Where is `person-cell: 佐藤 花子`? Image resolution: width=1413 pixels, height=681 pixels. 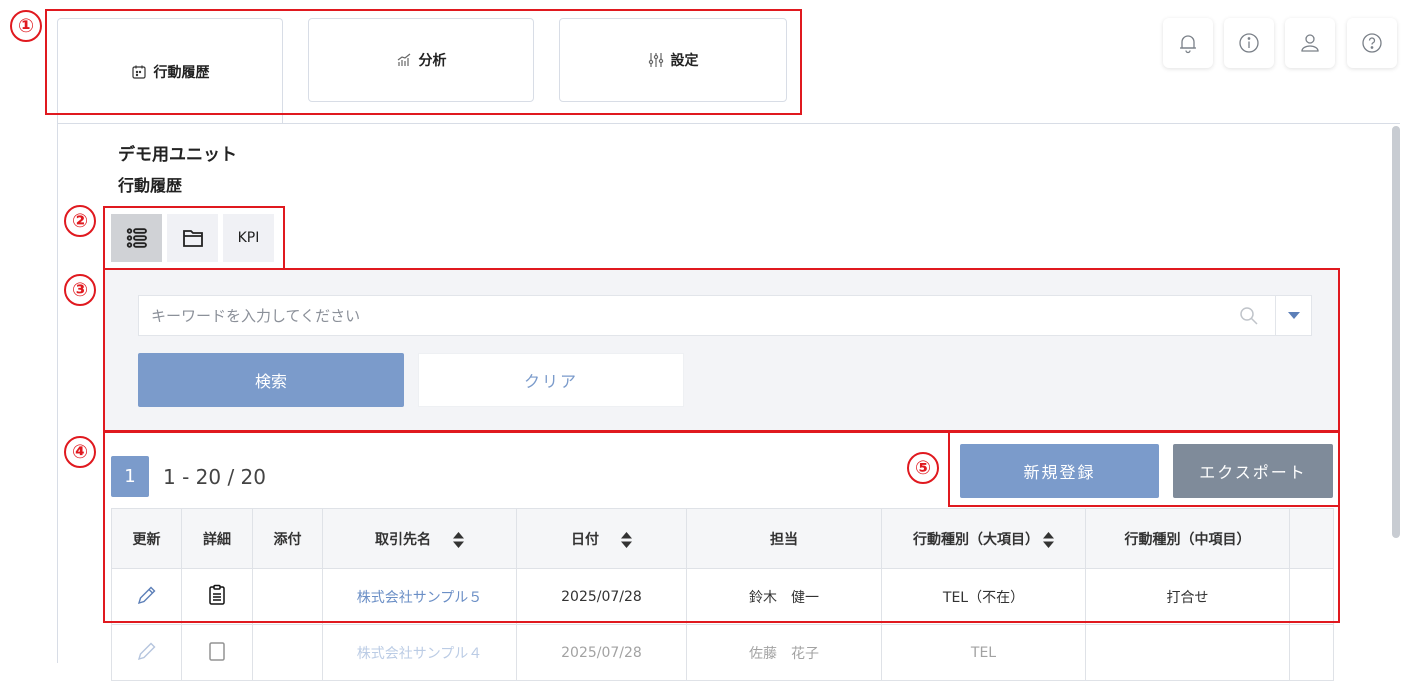
person-cell: 佐藤 花子 is located at coordinates (784, 652).